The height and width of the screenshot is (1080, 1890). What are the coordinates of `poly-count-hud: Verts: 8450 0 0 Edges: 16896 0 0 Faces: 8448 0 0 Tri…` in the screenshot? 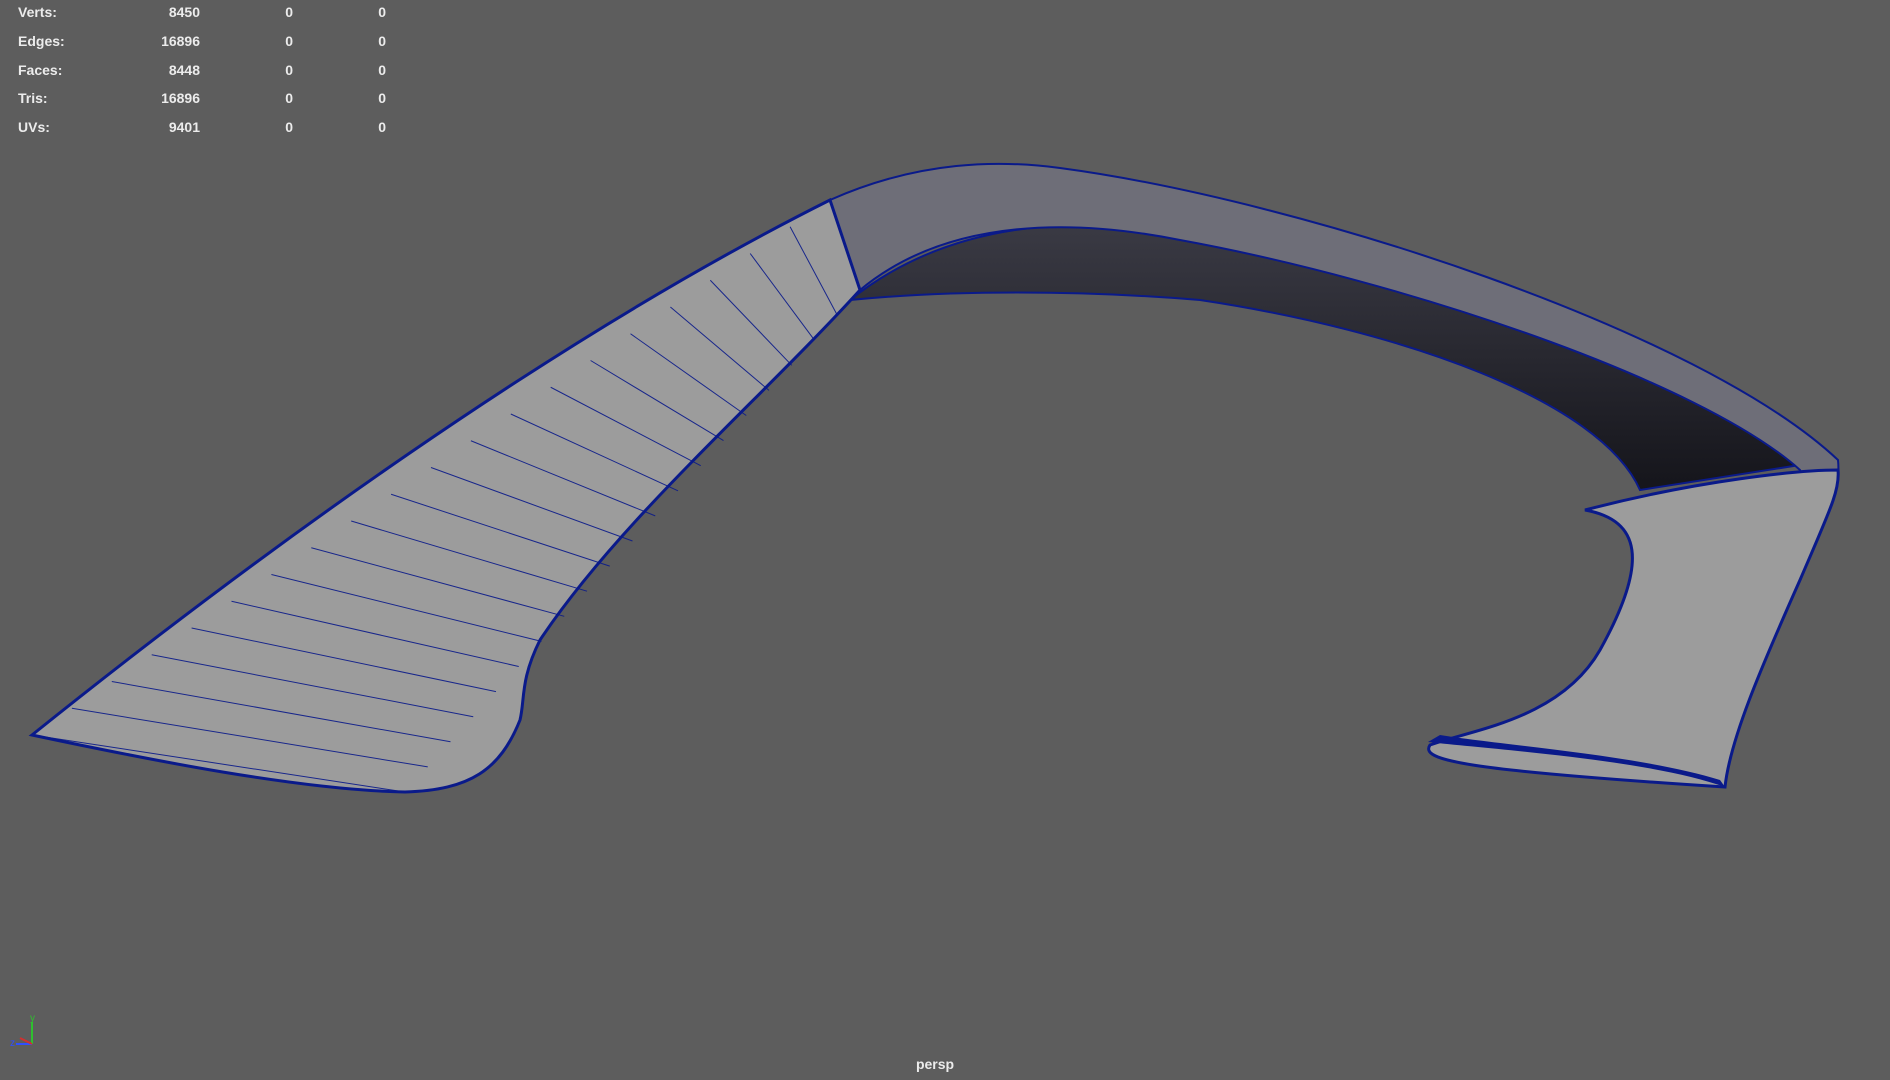 It's located at (202, 74).